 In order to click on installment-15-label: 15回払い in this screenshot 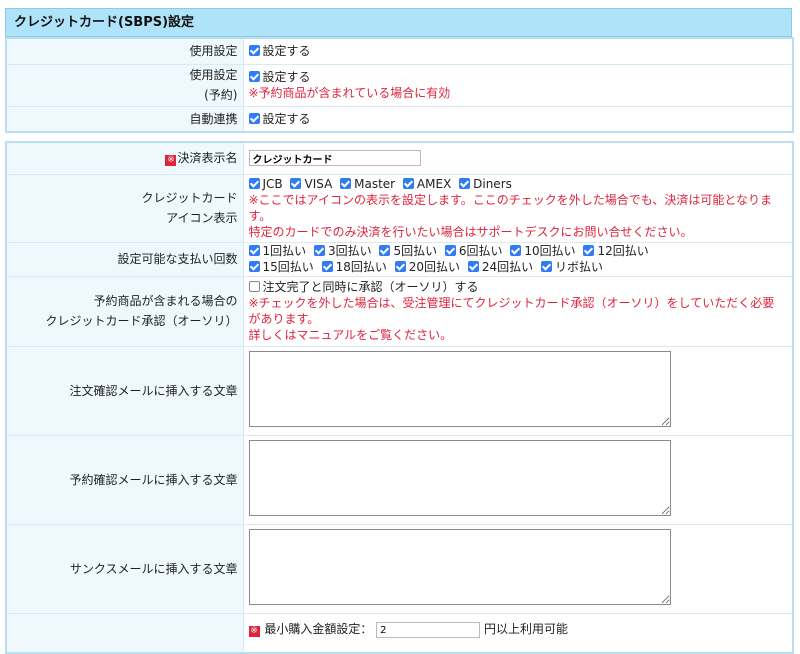, I will do `click(288, 267)`.